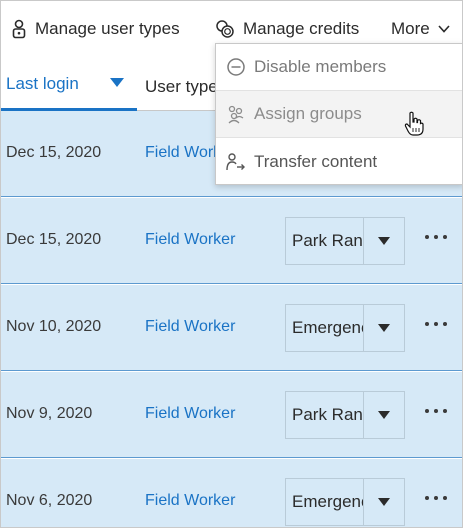  What do you see at coordinates (117, 83) in the screenshot?
I see `sort-descending-icon` at bounding box center [117, 83].